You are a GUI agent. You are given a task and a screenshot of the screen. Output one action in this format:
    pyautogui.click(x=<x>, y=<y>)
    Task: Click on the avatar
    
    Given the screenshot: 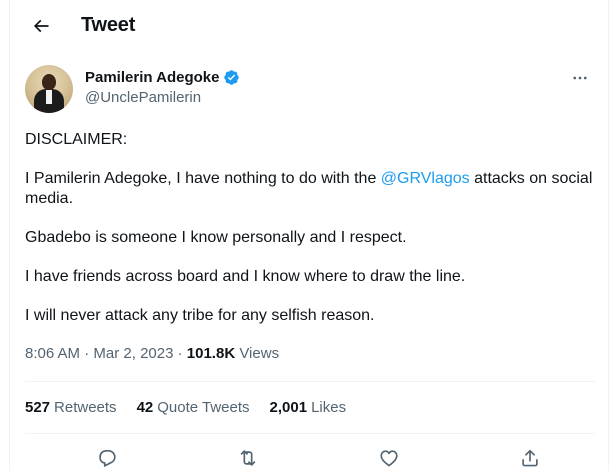 What is the action you would take?
    pyautogui.click(x=49, y=89)
    